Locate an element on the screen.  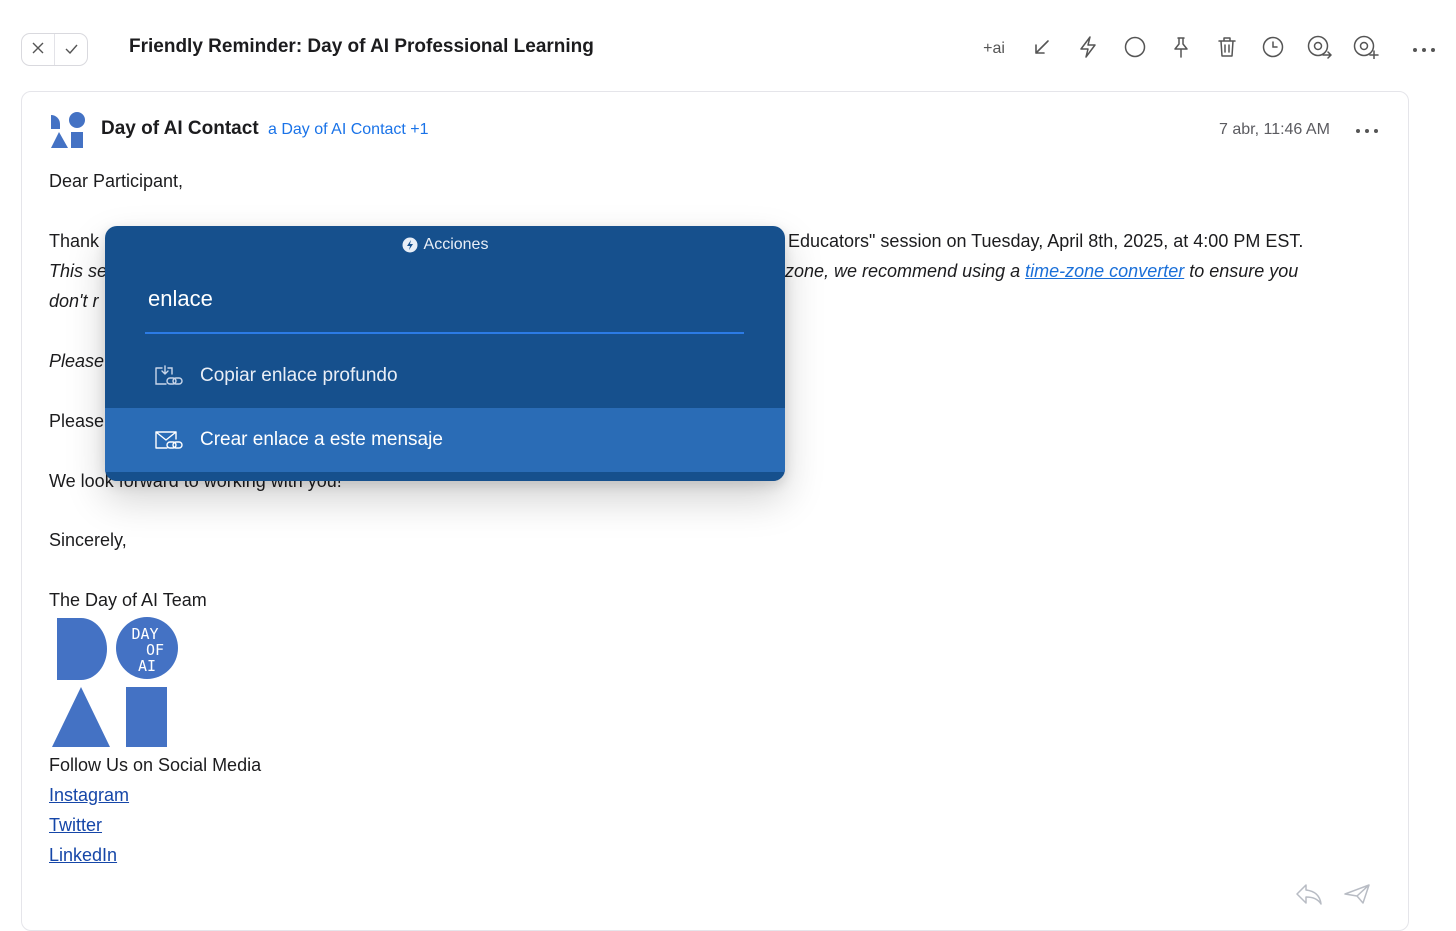
add-at-icon is located at coordinates (1366, 49).